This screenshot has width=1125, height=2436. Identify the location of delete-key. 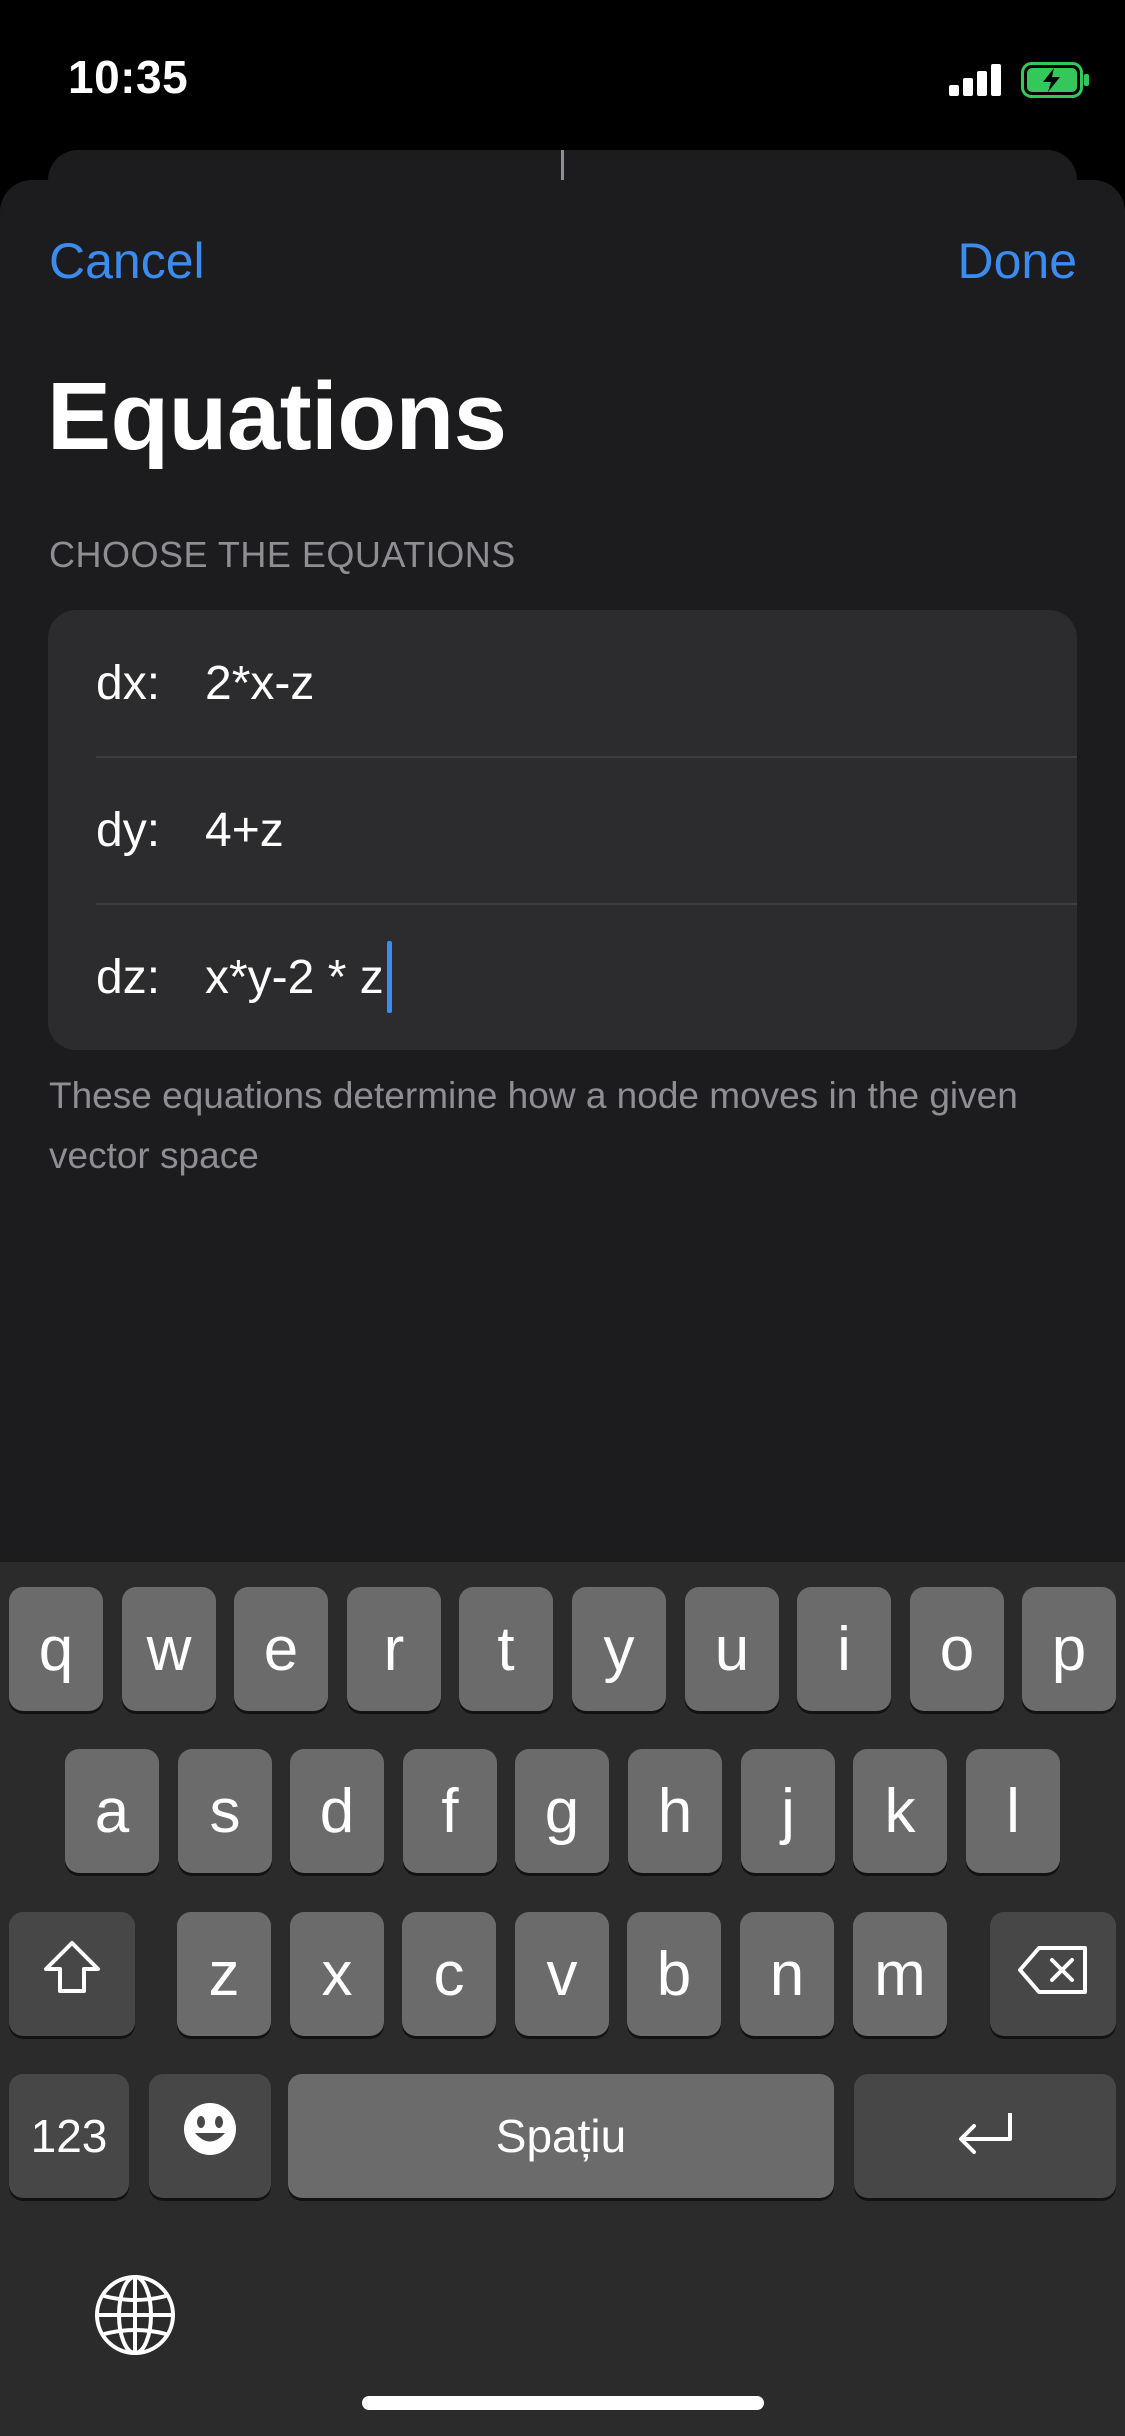
(1053, 1974).